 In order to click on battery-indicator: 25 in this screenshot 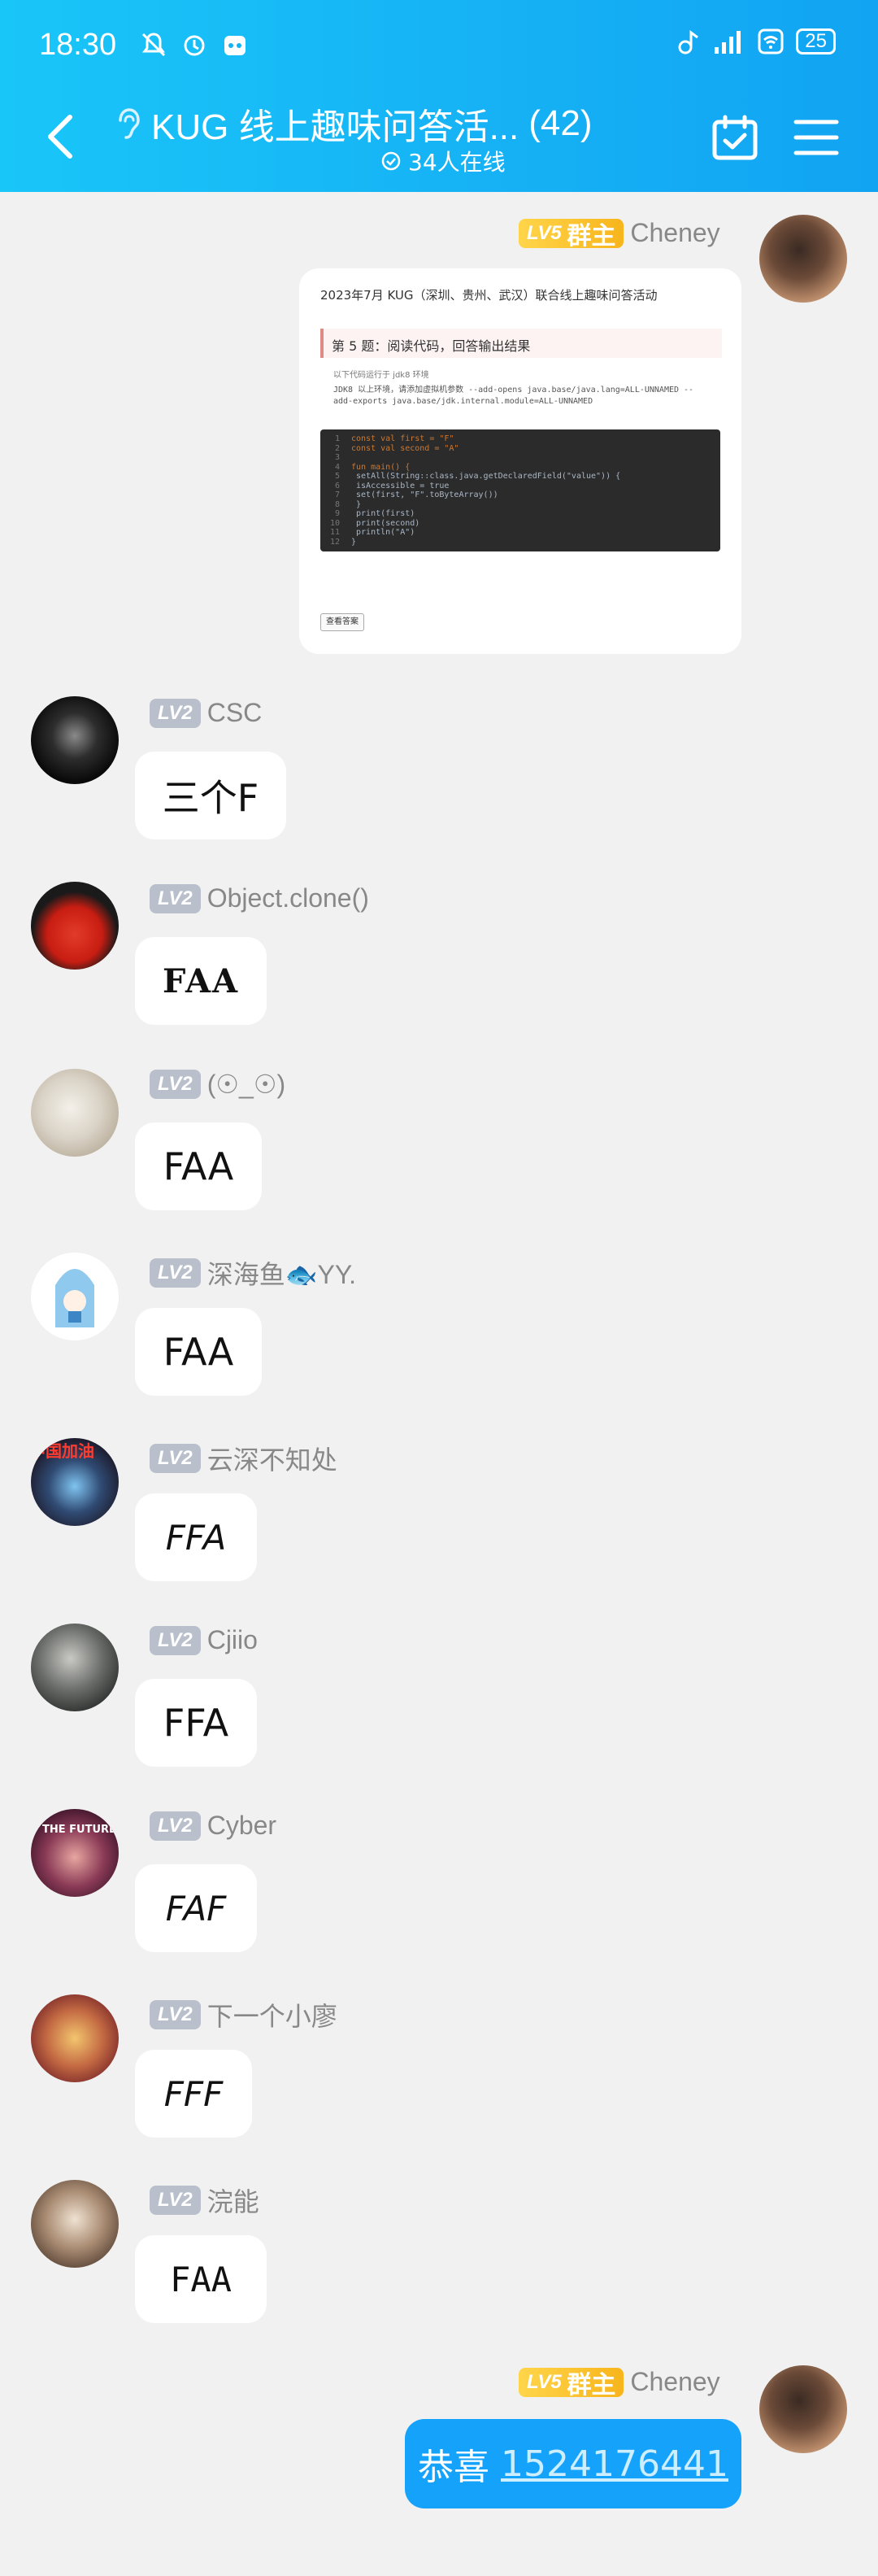, I will do `click(816, 41)`.